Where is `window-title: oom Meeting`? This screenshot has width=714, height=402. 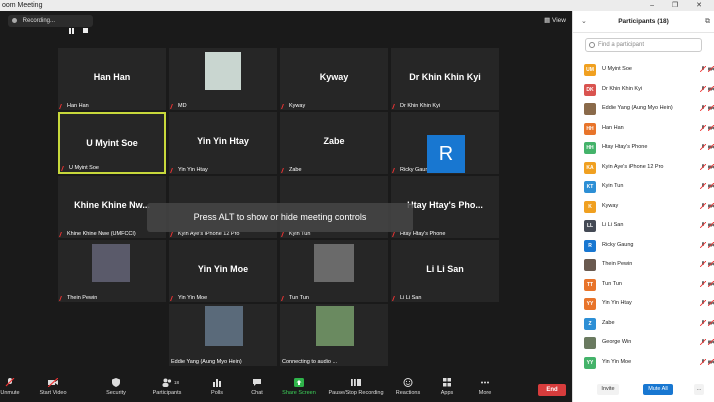 window-title: oom Meeting is located at coordinates (22, 5).